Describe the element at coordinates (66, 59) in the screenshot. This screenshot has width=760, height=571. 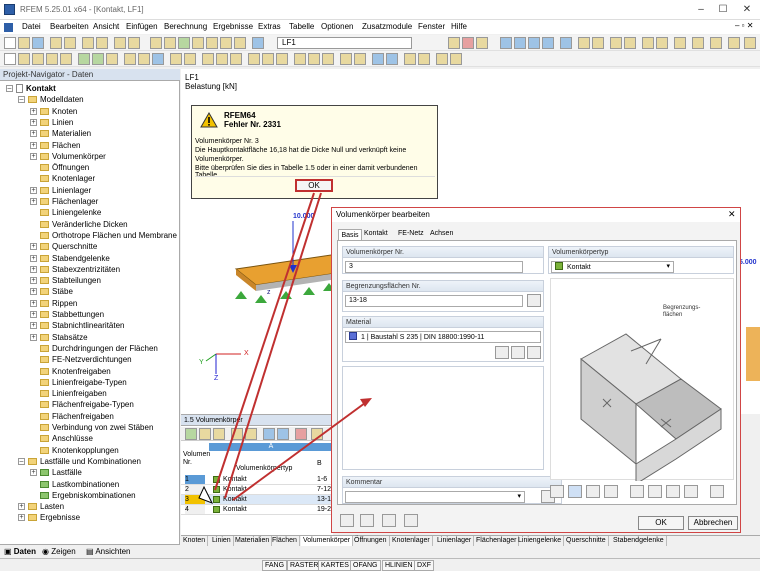
I see `spline-tool-icon` at that location.